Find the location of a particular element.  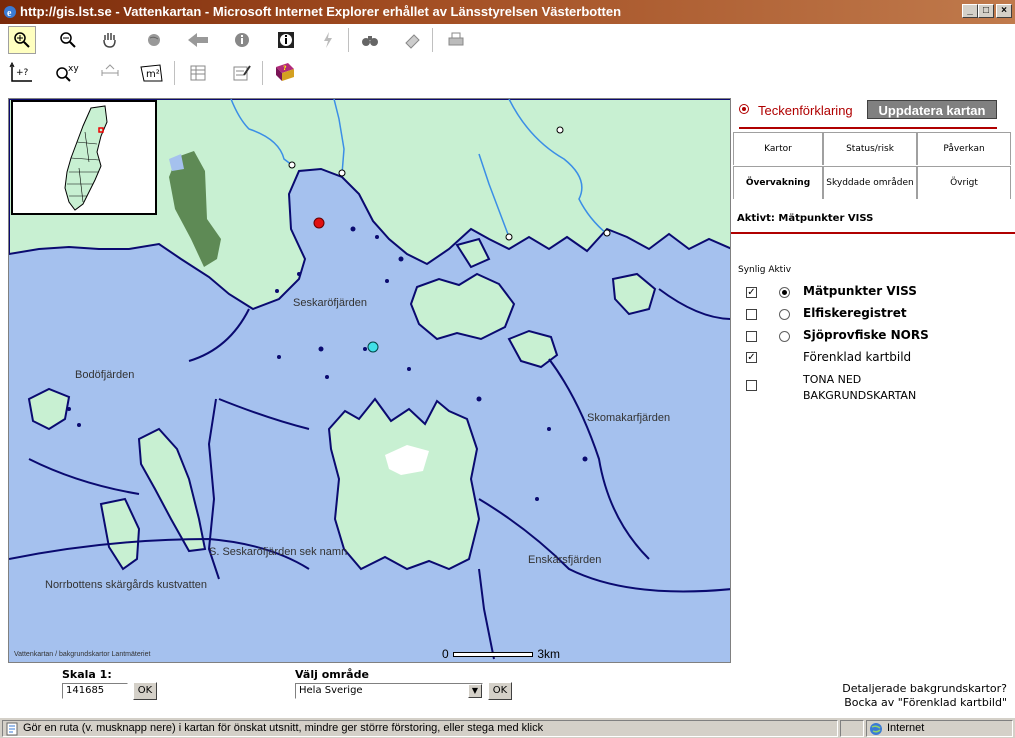

tab-status-risk: Status/risk is located at coordinates (870, 148).